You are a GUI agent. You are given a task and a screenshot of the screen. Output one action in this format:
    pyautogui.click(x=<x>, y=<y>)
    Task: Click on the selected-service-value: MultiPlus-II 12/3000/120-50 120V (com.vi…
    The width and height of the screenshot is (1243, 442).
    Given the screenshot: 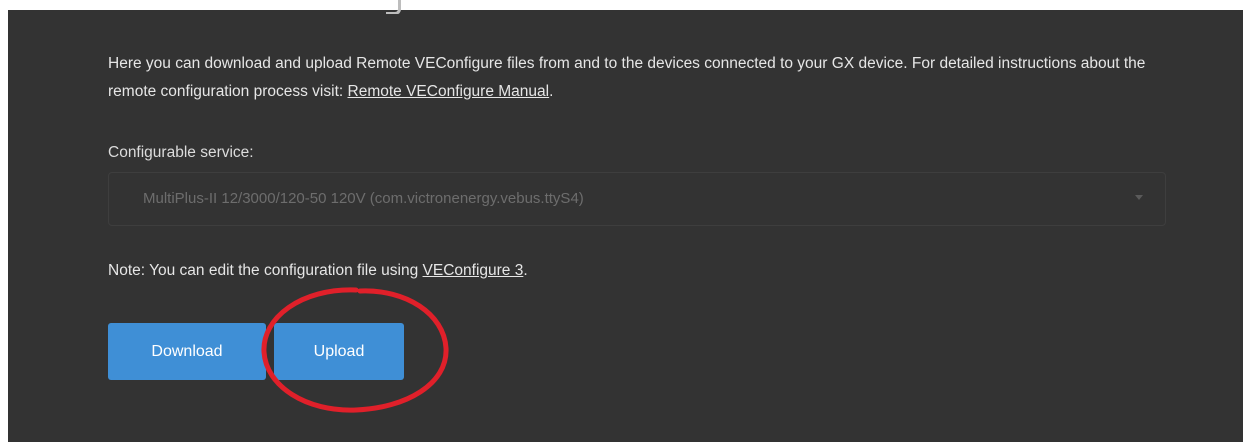 What is the action you would take?
    pyautogui.click(x=363, y=198)
    